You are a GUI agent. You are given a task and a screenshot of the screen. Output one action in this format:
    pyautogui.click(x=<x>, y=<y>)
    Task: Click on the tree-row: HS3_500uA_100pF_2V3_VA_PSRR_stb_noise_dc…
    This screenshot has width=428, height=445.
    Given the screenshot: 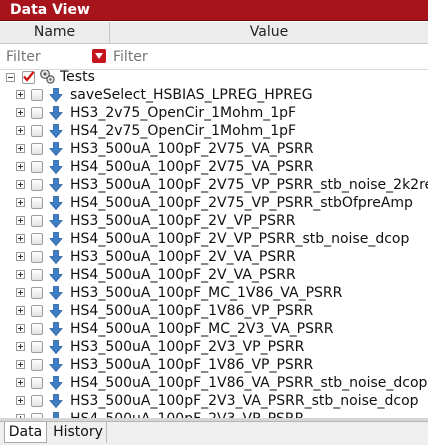 What is the action you would take?
    pyautogui.click(x=214, y=401)
    